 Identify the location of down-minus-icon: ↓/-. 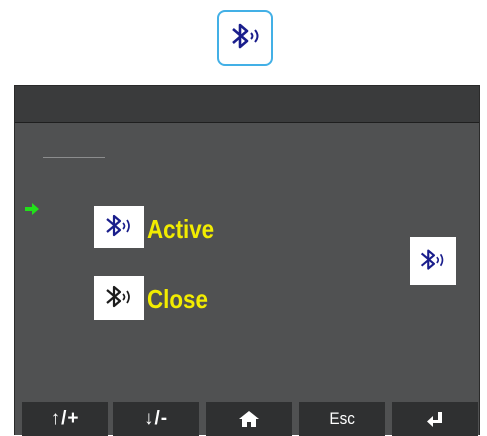
(156, 418).